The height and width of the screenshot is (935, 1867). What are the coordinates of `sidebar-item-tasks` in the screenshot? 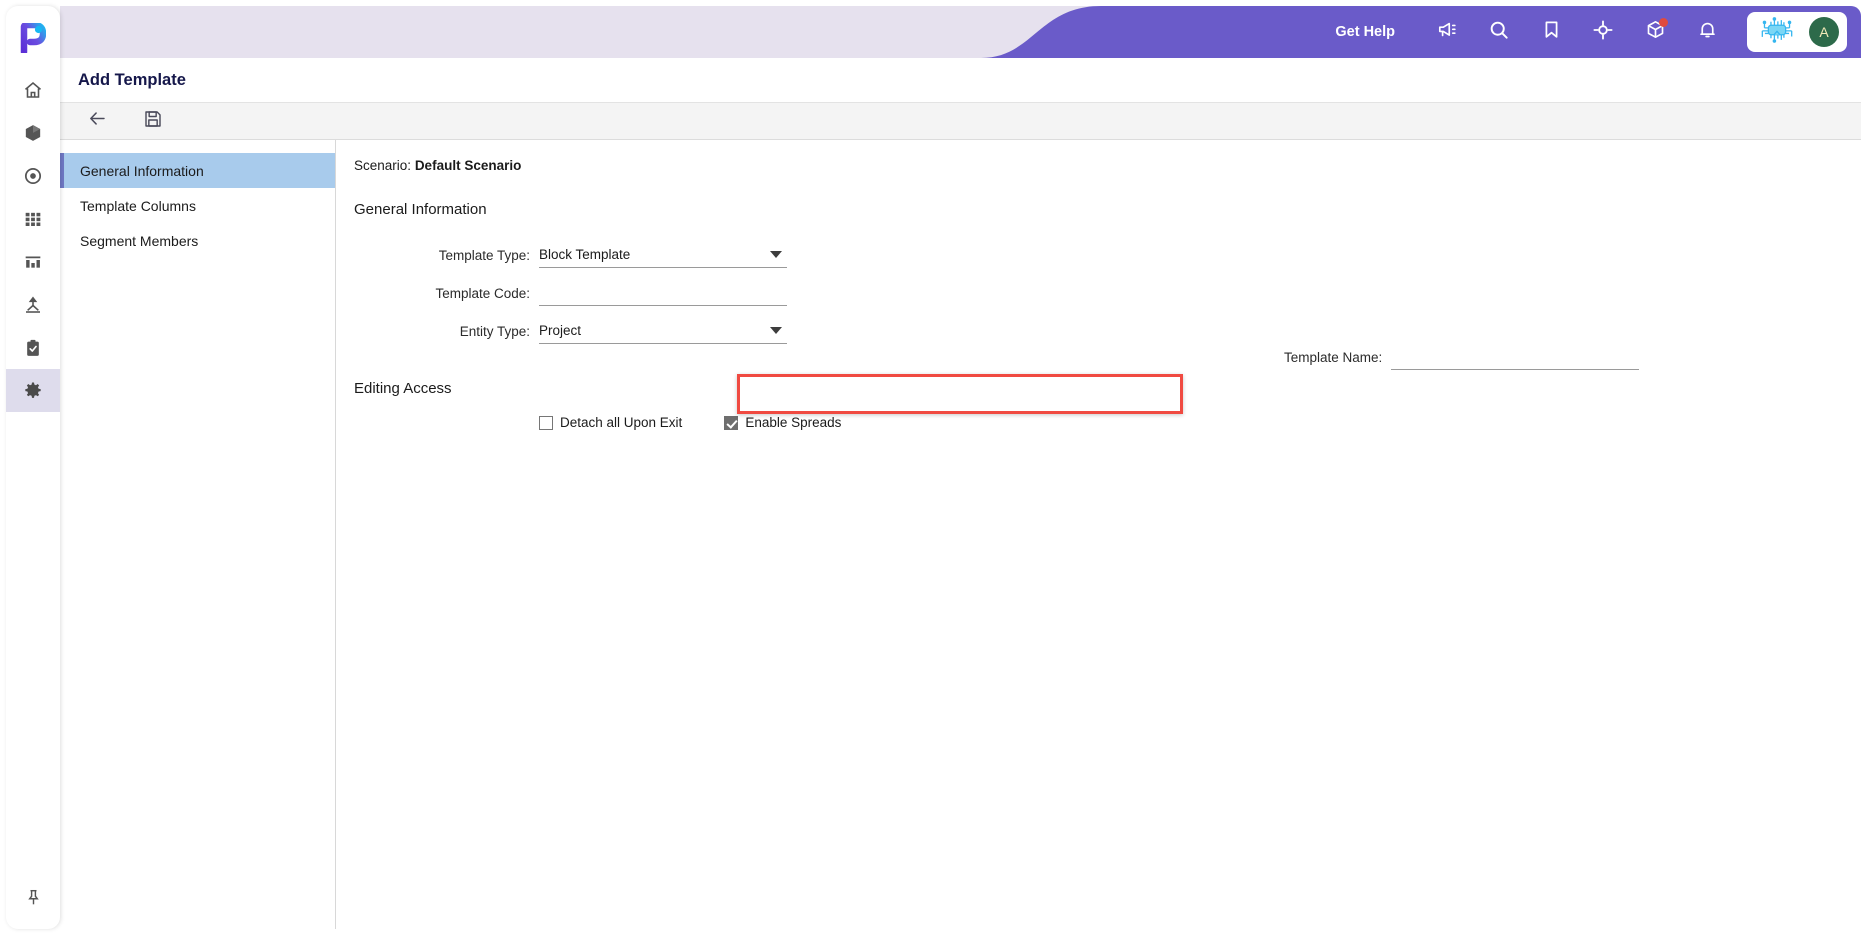 It's located at (33, 347).